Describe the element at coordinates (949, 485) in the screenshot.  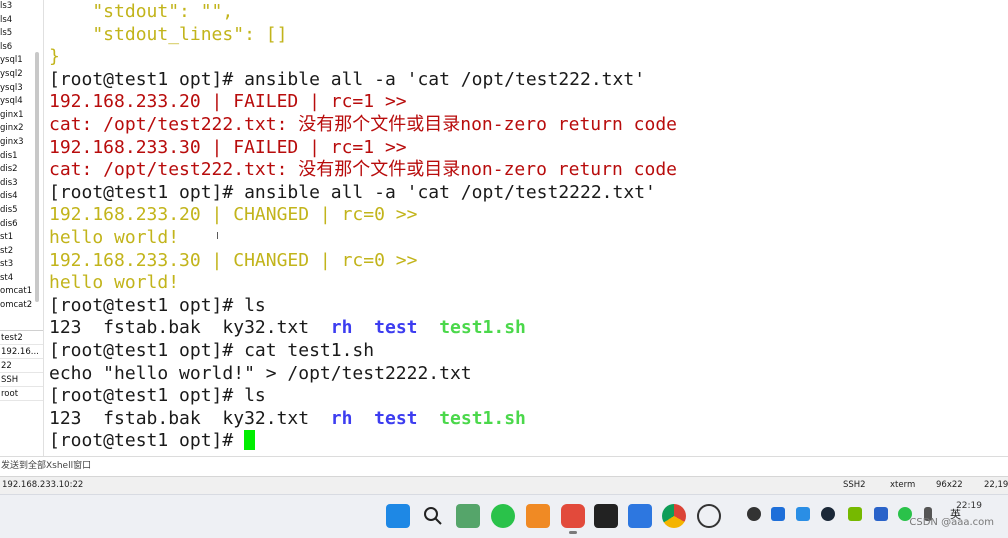
I see `terminal-size: 96x22` at that location.